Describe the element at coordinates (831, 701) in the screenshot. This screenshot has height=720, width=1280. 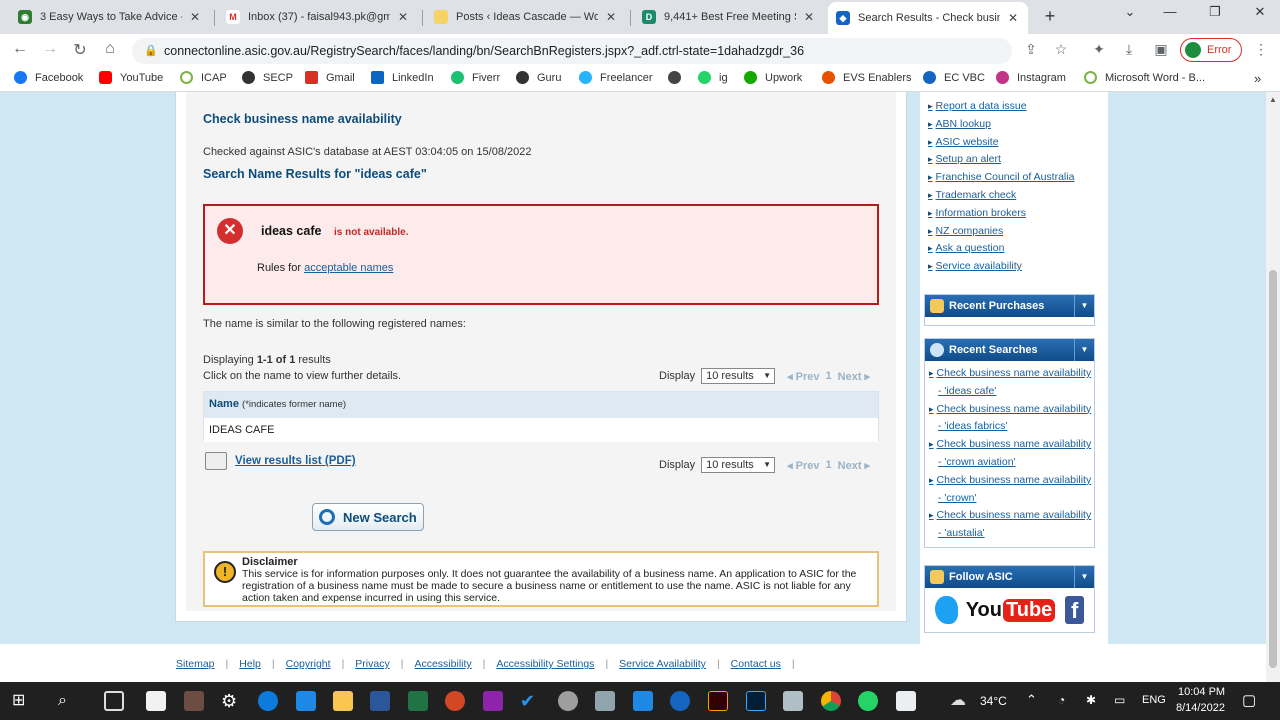
I see `chrome-icon` at that location.